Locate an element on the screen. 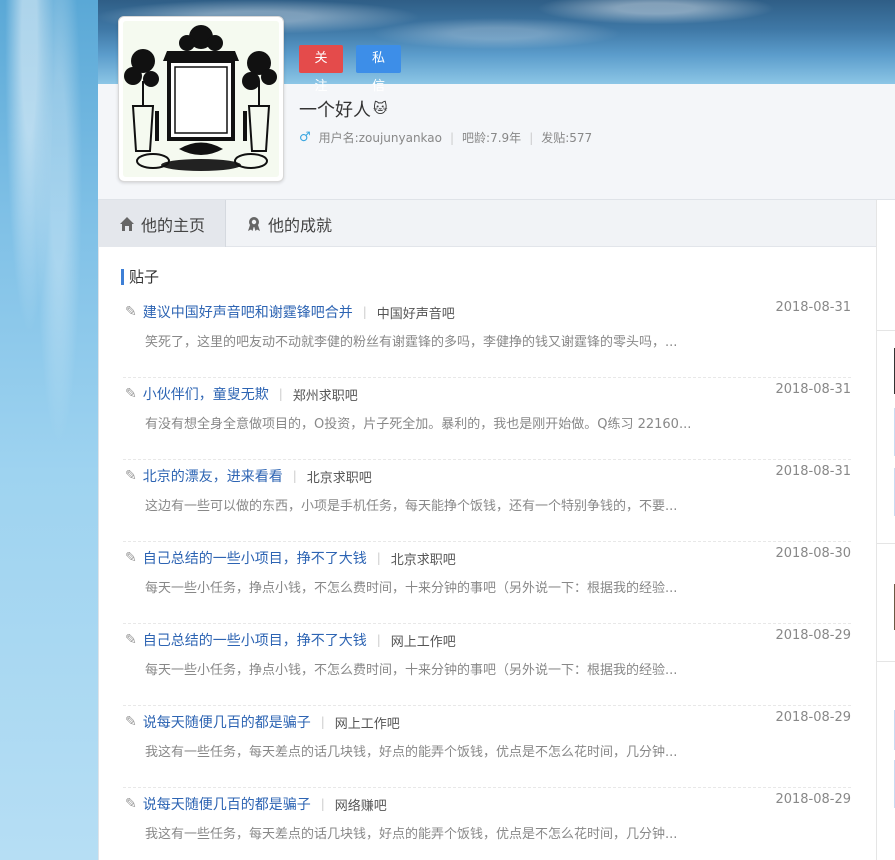 This screenshot has height=860, width=895. home-icon is located at coordinates (127, 223).